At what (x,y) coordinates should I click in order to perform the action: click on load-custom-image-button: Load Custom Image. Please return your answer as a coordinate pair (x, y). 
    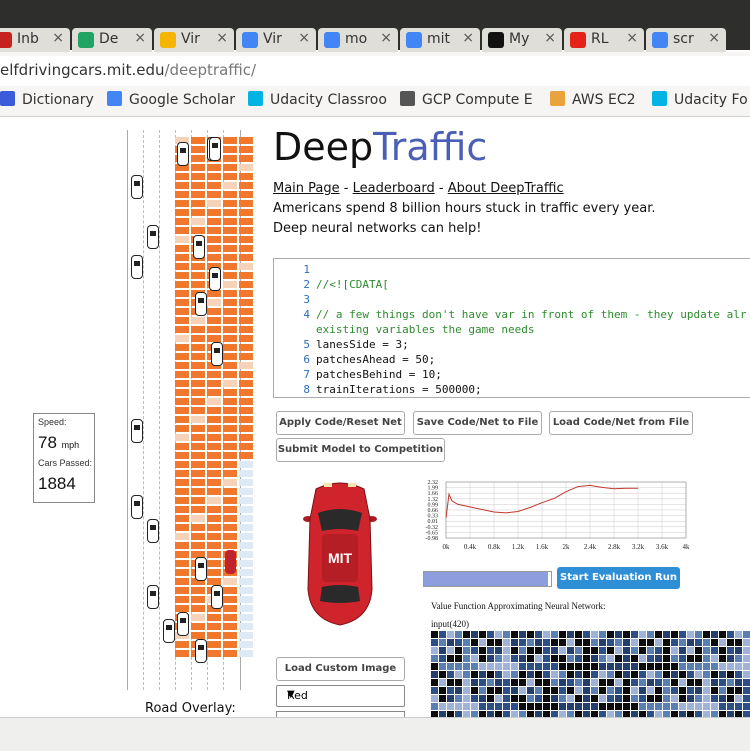
    Looking at the image, I should click on (340, 669).